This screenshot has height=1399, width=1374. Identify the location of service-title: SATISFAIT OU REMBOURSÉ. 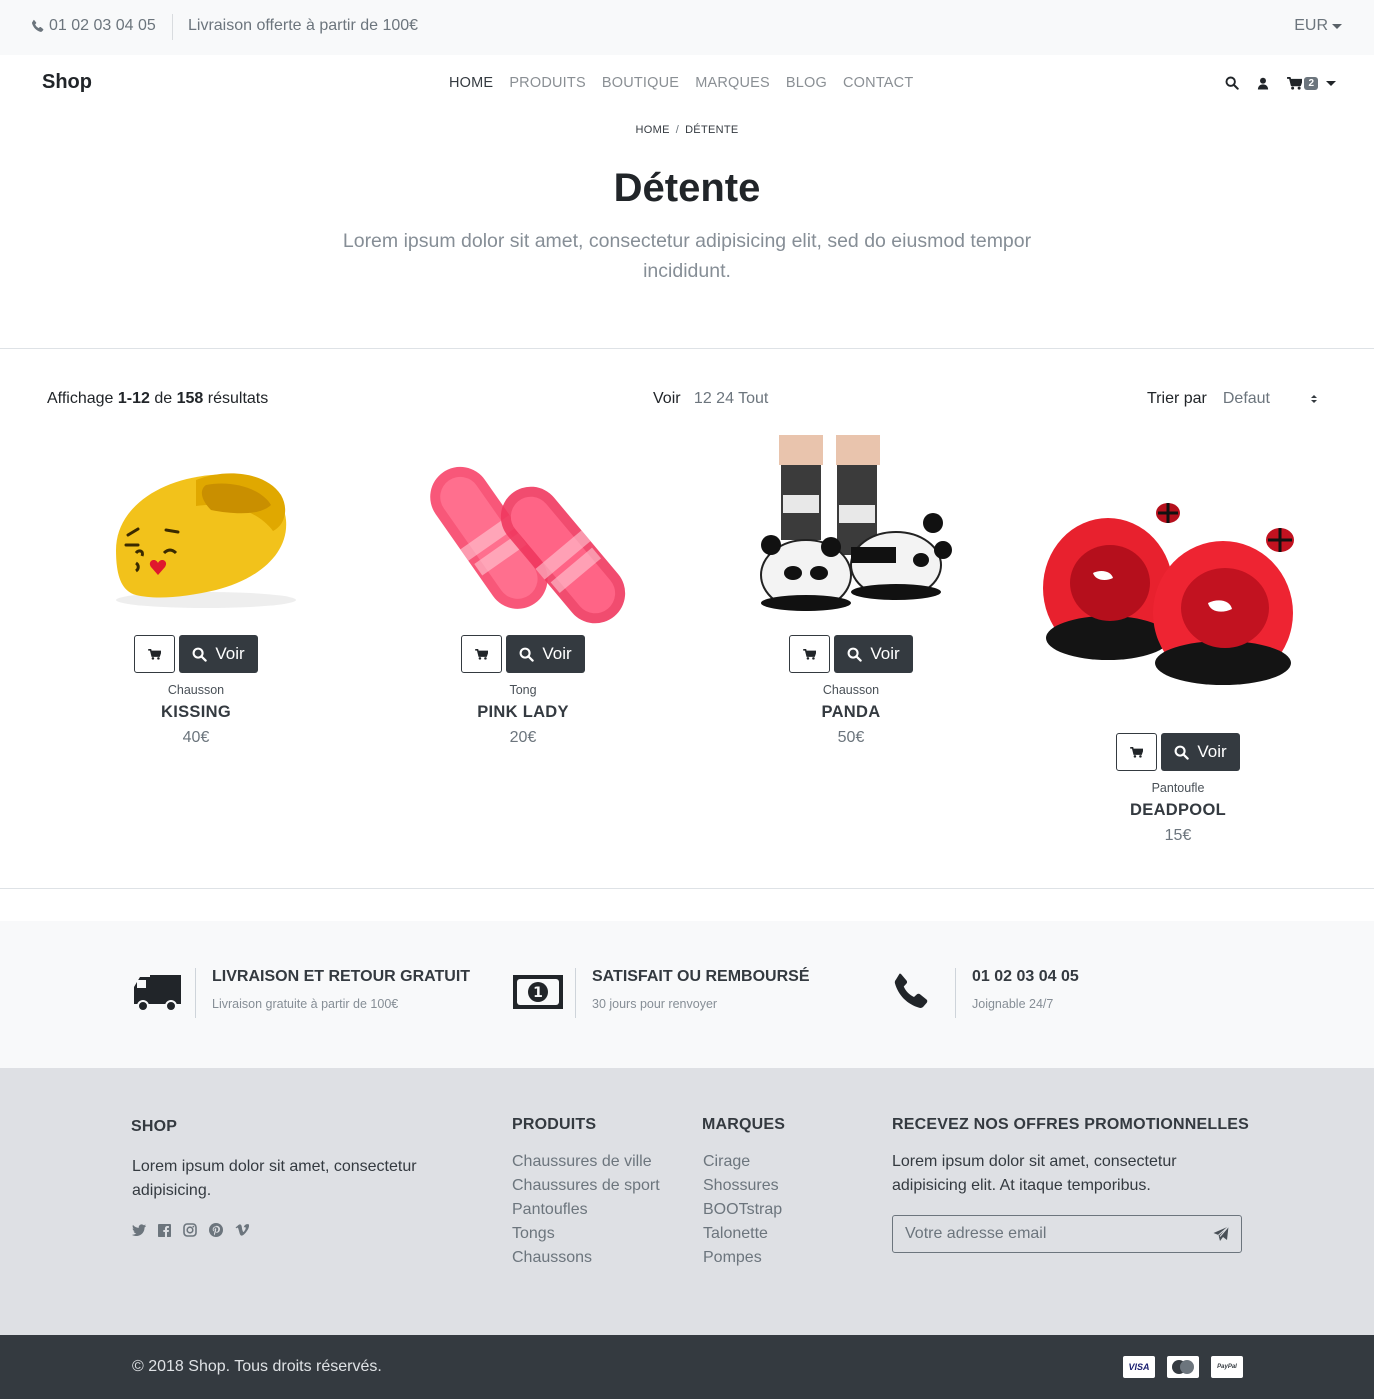
(701, 976).